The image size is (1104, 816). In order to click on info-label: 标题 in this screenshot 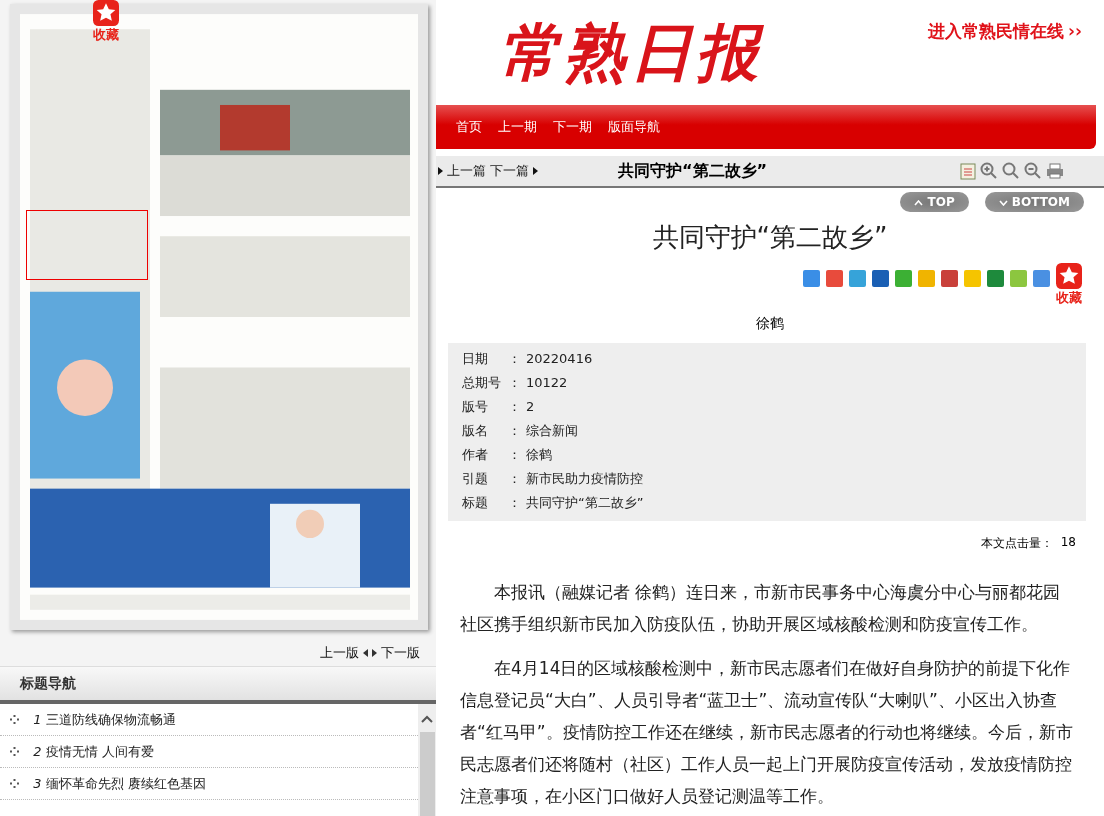, I will do `click(475, 503)`.